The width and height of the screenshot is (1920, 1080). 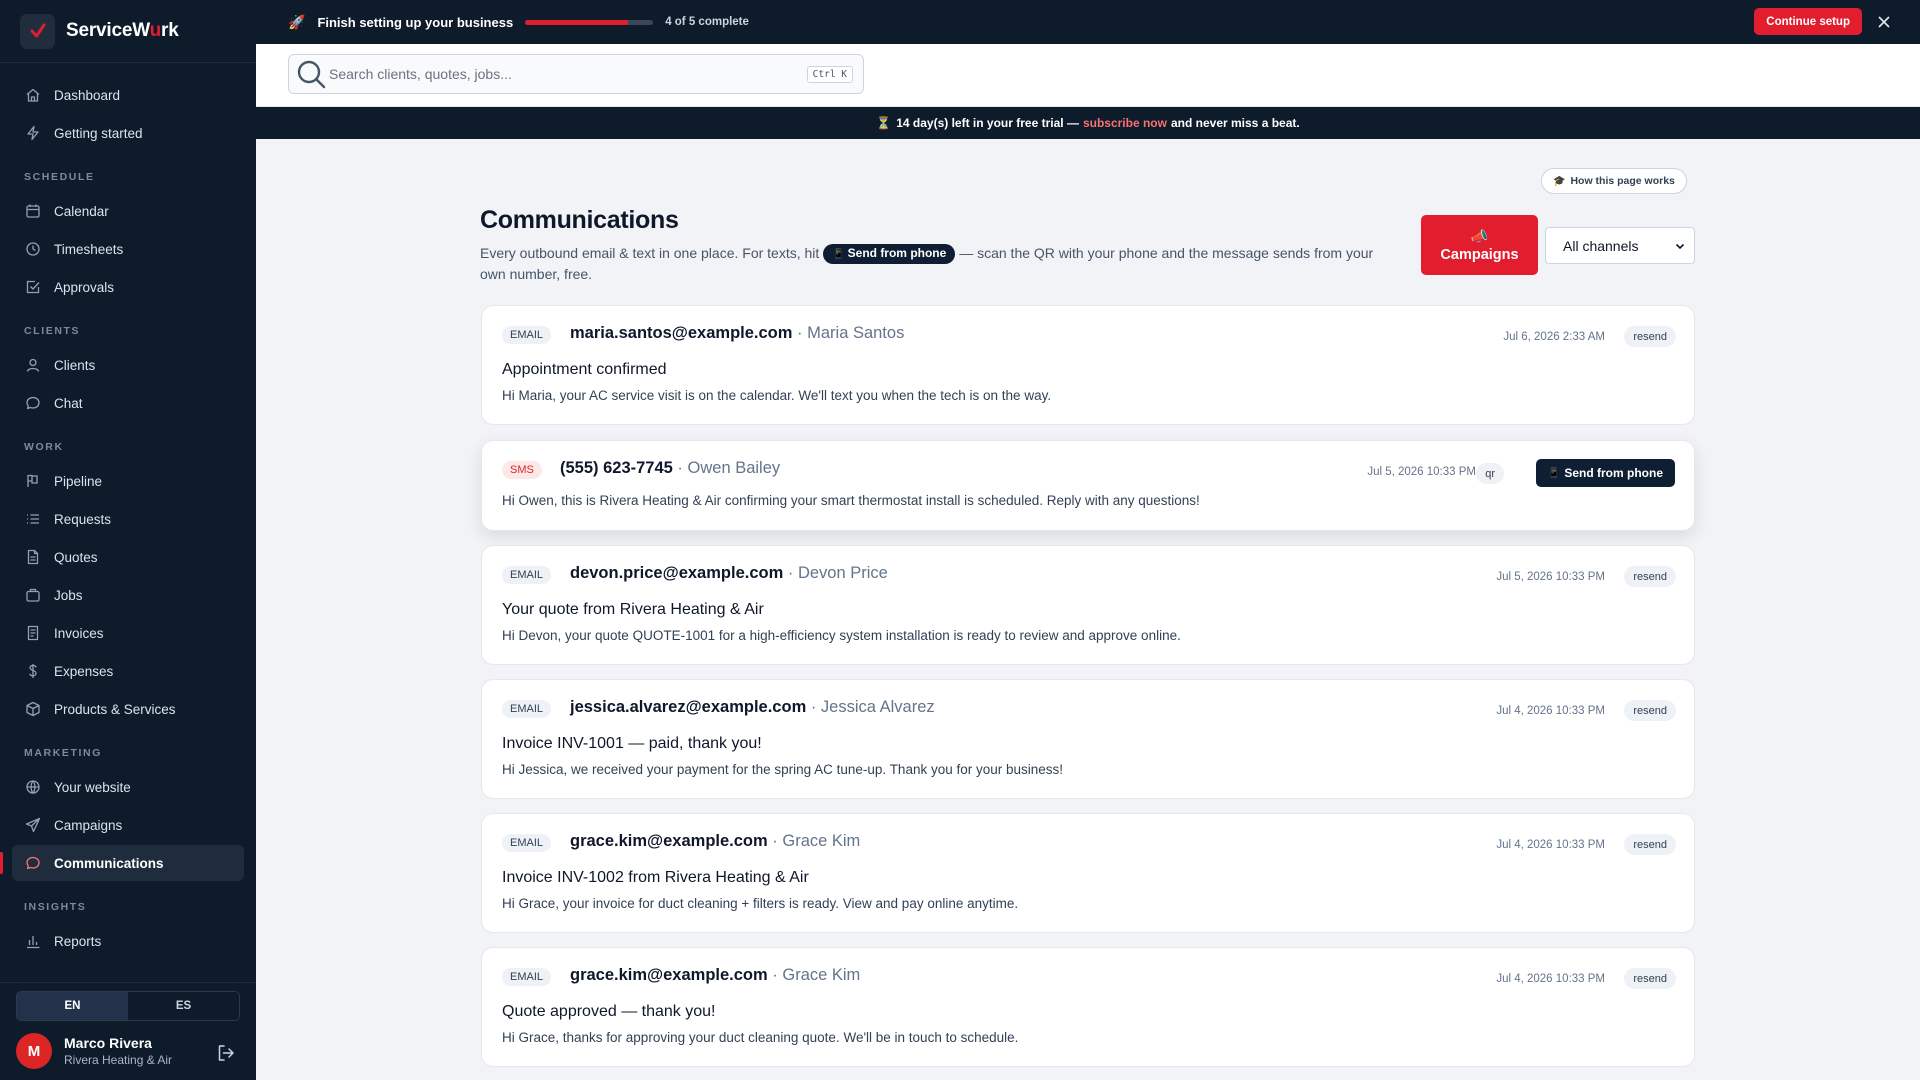 What do you see at coordinates (1620, 245) in the screenshot?
I see `channel-filter-select: All channels` at bounding box center [1620, 245].